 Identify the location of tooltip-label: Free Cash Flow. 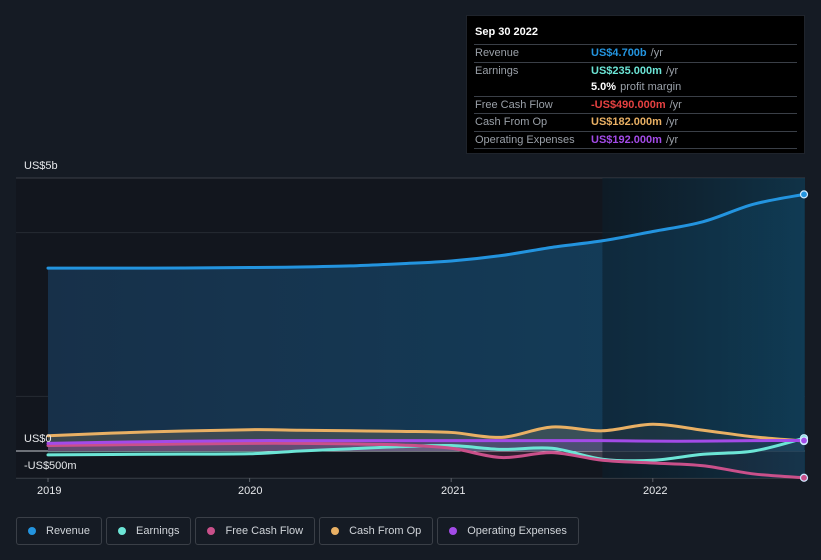
(514, 104).